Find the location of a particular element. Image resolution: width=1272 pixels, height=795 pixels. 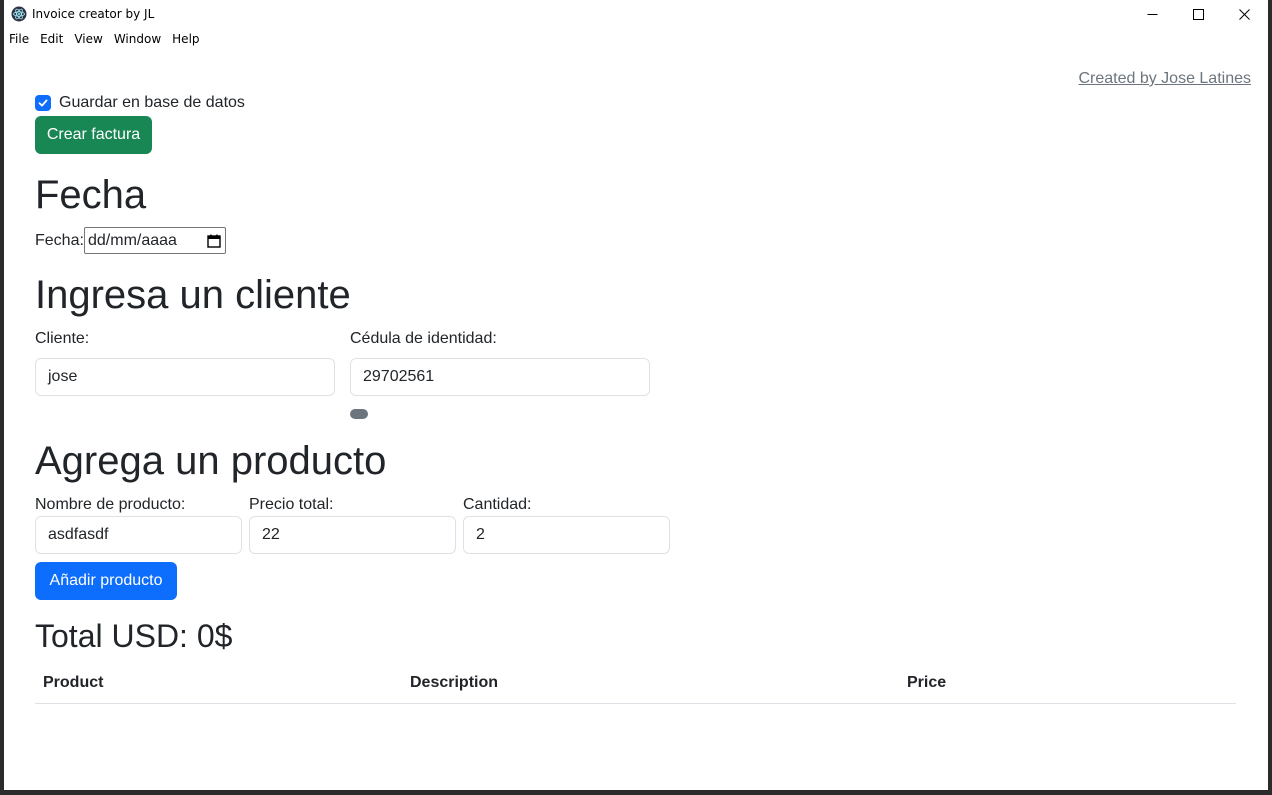

checkmark-icon is located at coordinates (43, 103).